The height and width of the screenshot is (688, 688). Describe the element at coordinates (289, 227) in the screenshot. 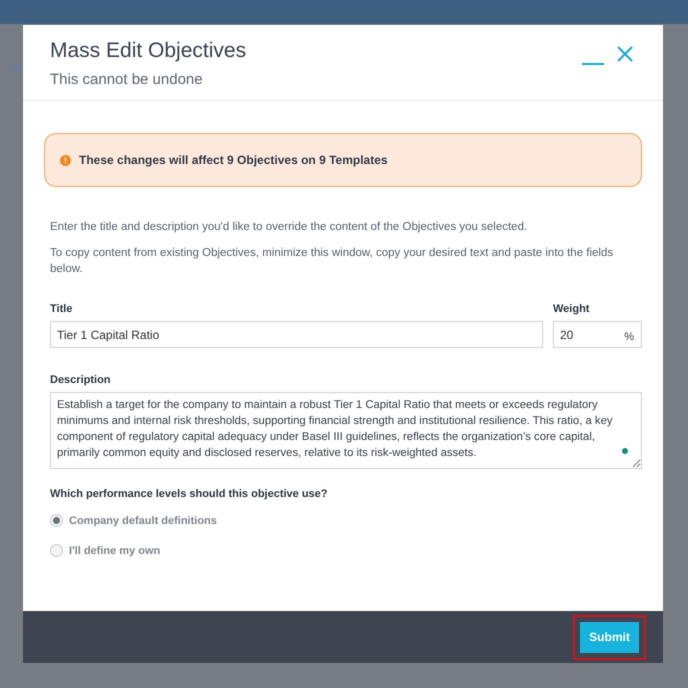

I see `instruction-text: Enter the title and description you'd like to override the content of the Objectives you selected.` at that location.